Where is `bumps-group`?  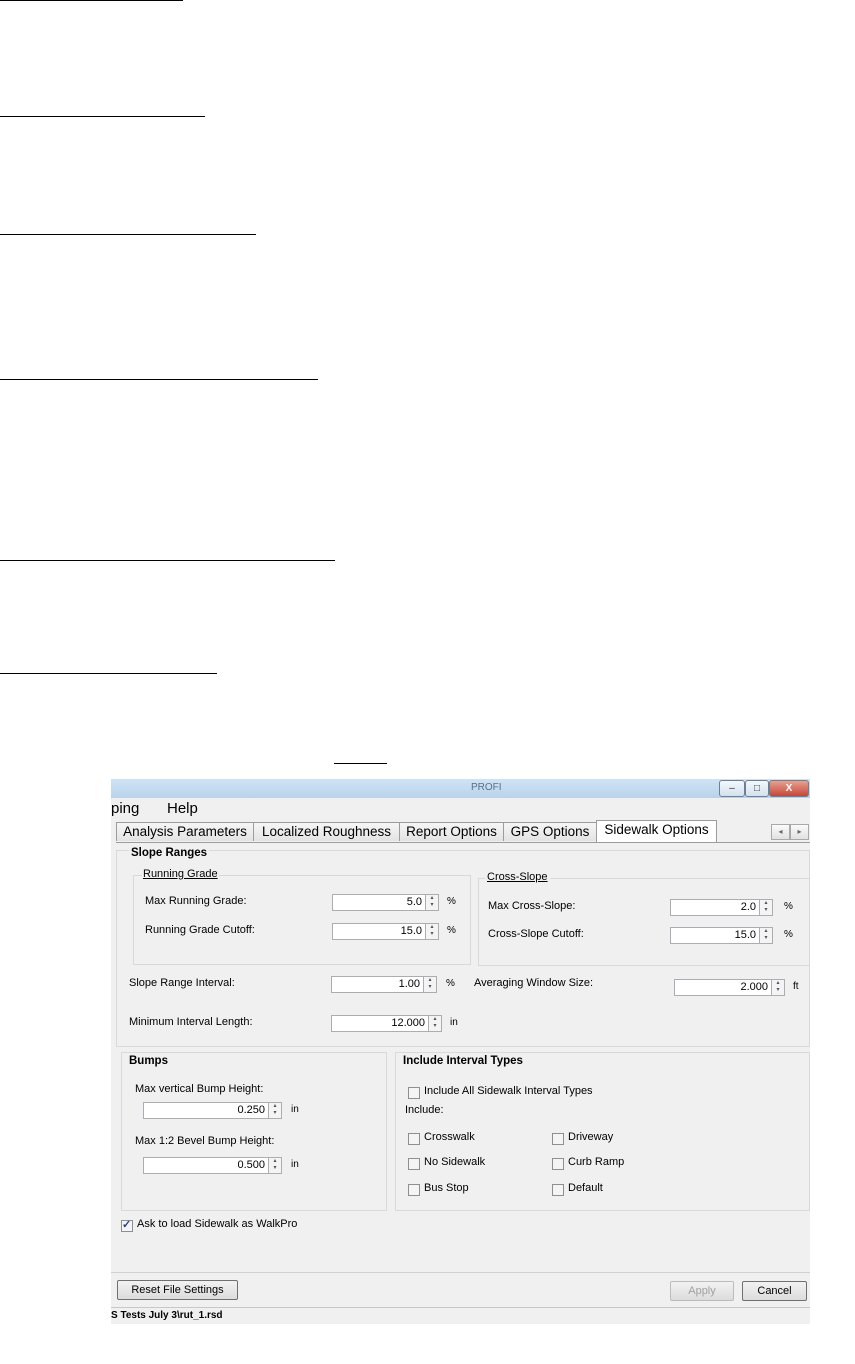 bumps-group is located at coordinates (254, 1131).